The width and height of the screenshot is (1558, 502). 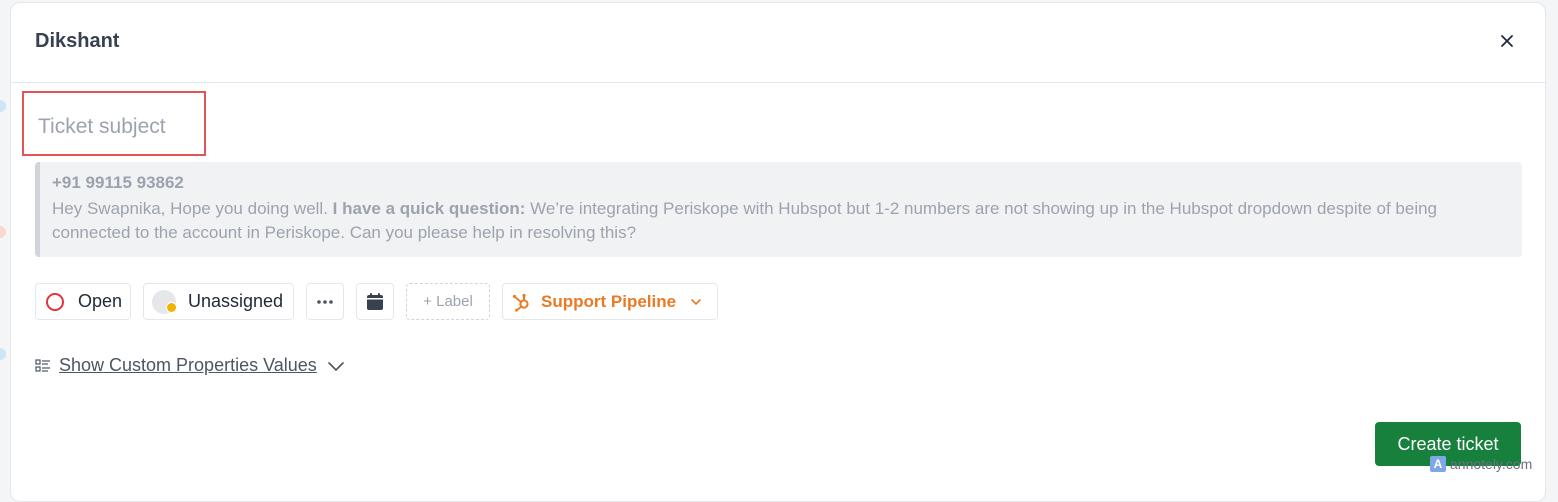 I want to click on add-label-text: + Label, so click(x=448, y=301).